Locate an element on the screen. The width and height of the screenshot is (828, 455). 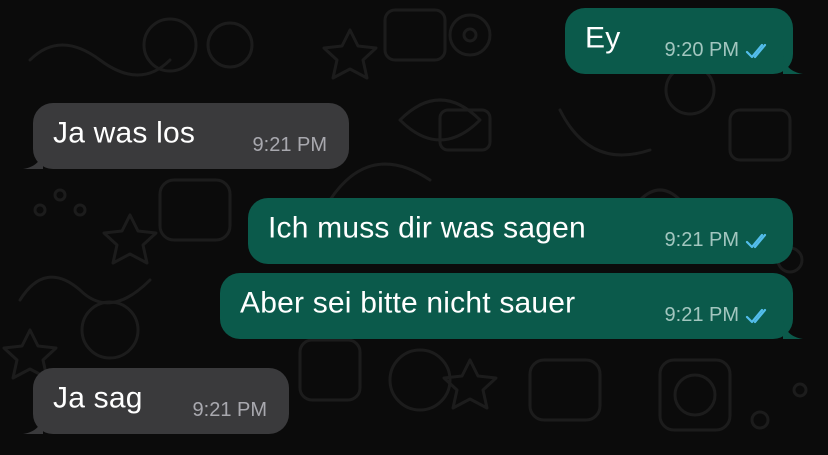
message-bubble-incoming: Ja was los 9:21 PM is located at coordinates (186, 136).